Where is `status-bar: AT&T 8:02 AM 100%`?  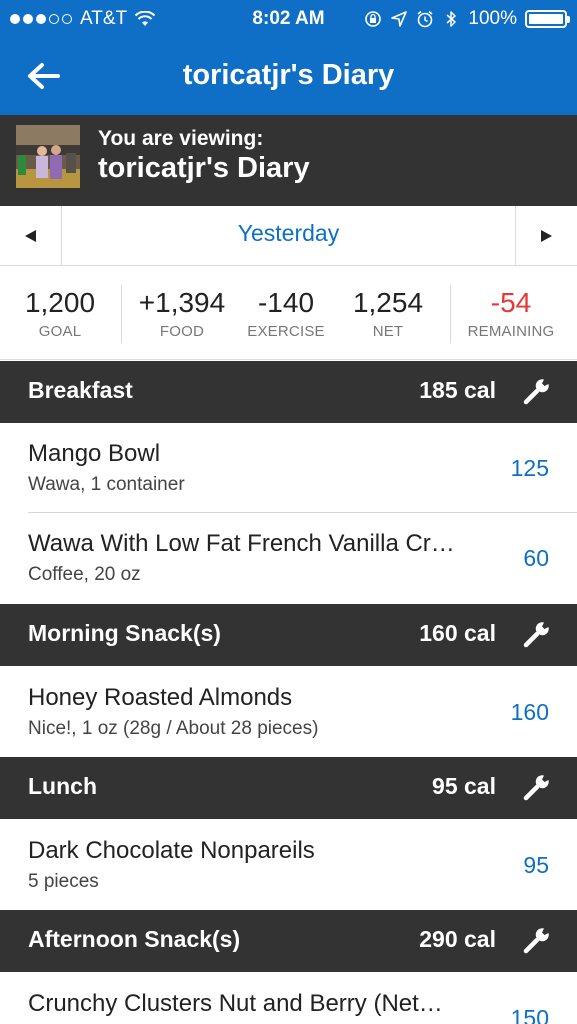 status-bar: AT&T 8:02 AM 100% is located at coordinates (288, 19).